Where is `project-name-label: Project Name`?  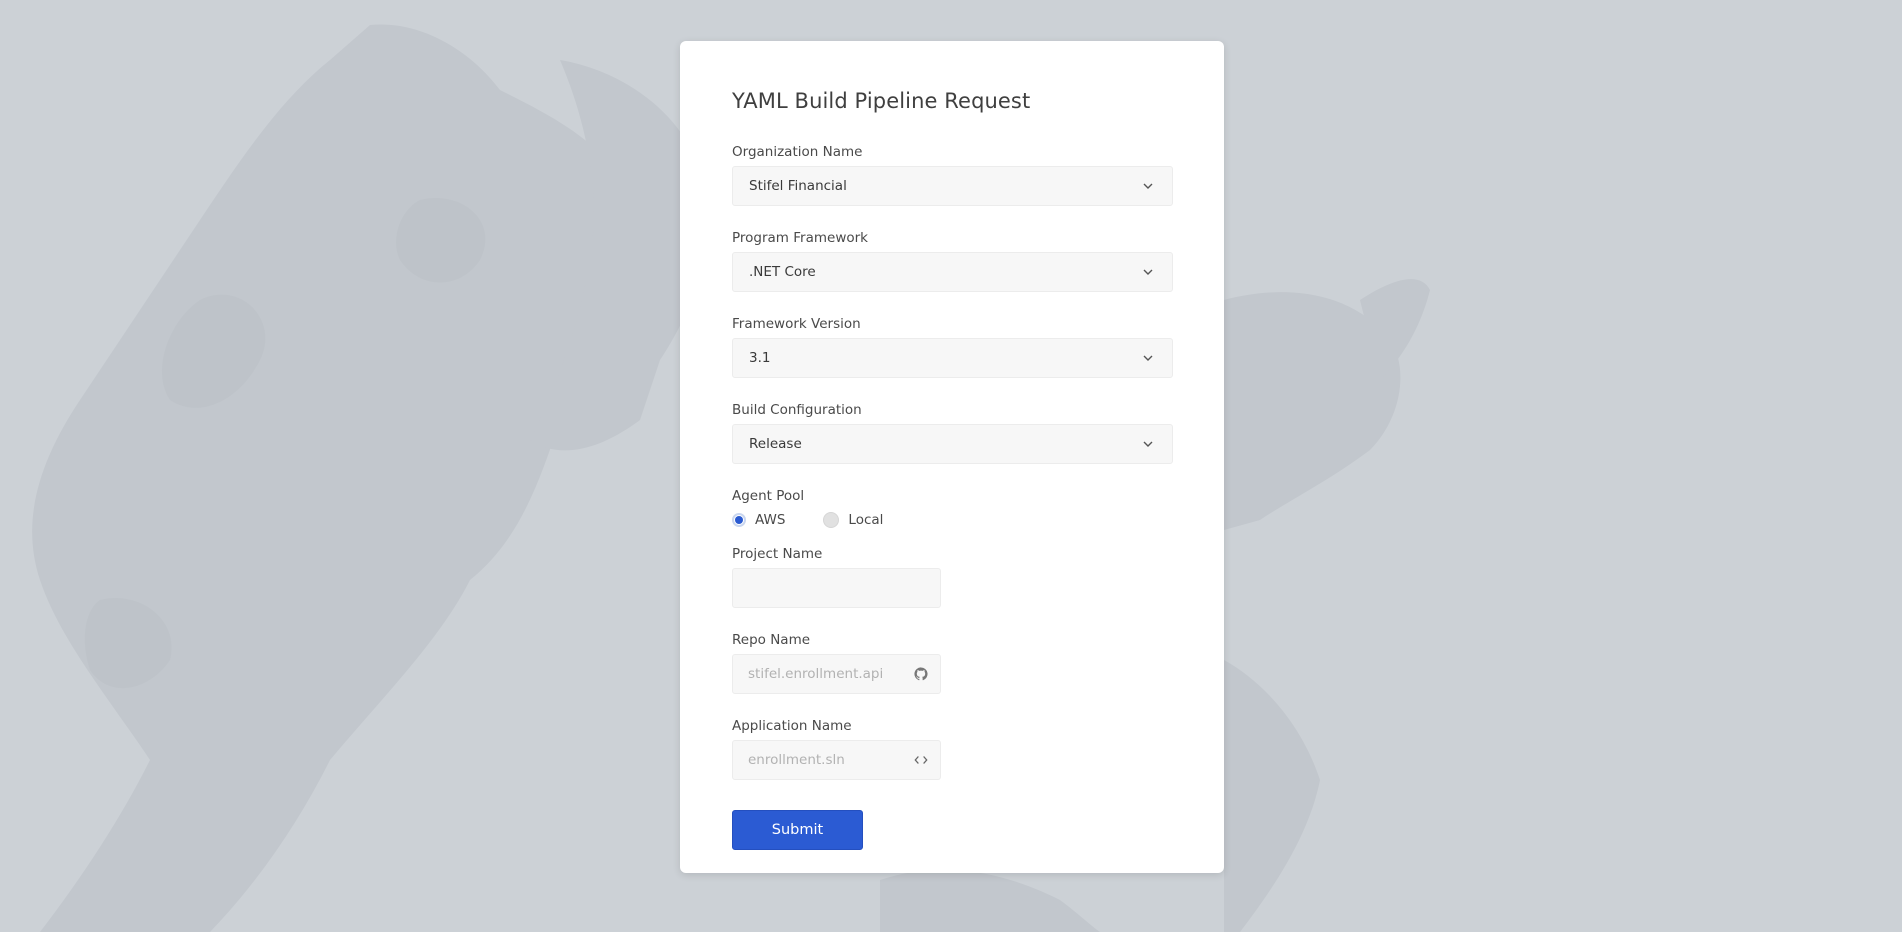
project-name-label: Project Name is located at coordinates (777, 554).